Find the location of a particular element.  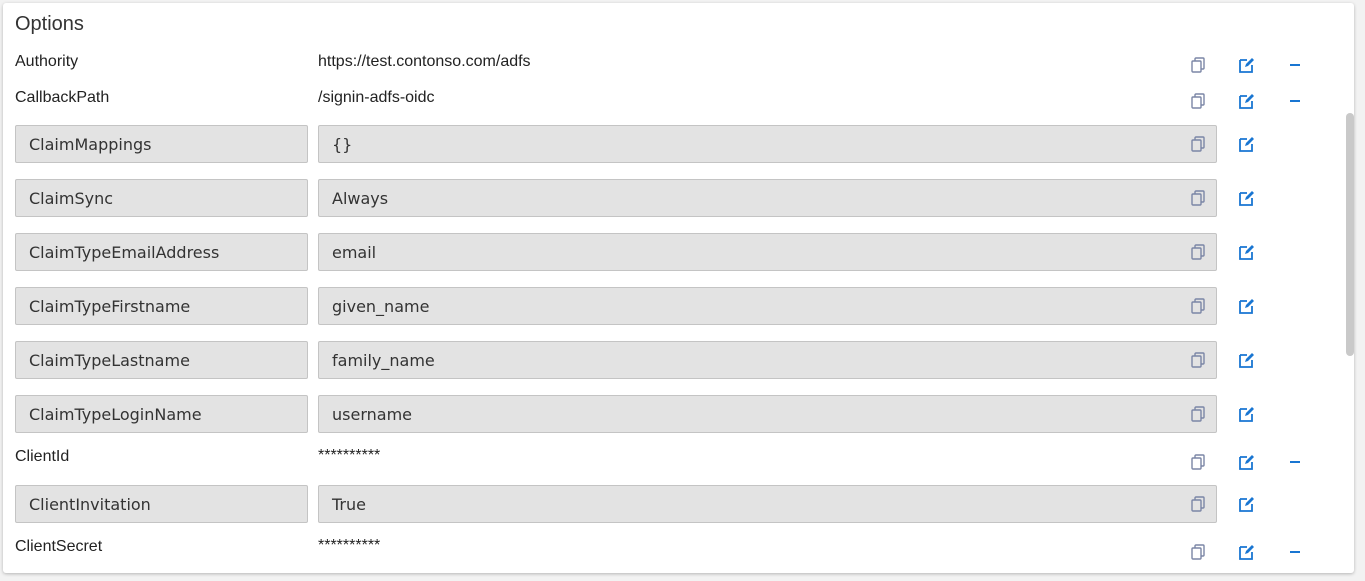

option-name-field: ClientInvitation is located at coordinates (161, 504).